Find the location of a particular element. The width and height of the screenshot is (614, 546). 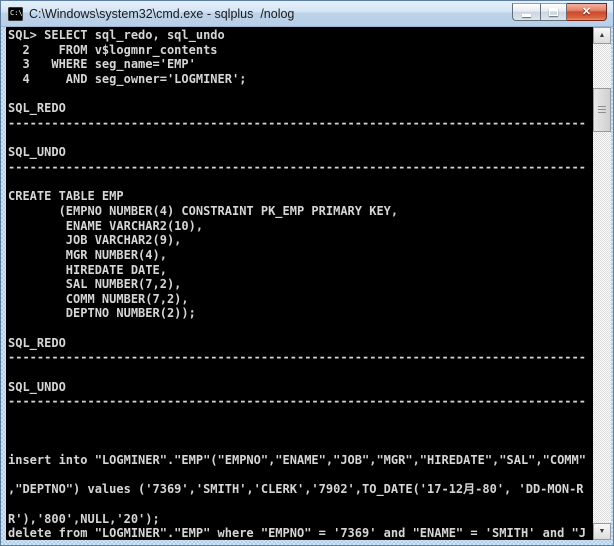

up-arrow-icon: ▲ is located at coordinates (602, 35).